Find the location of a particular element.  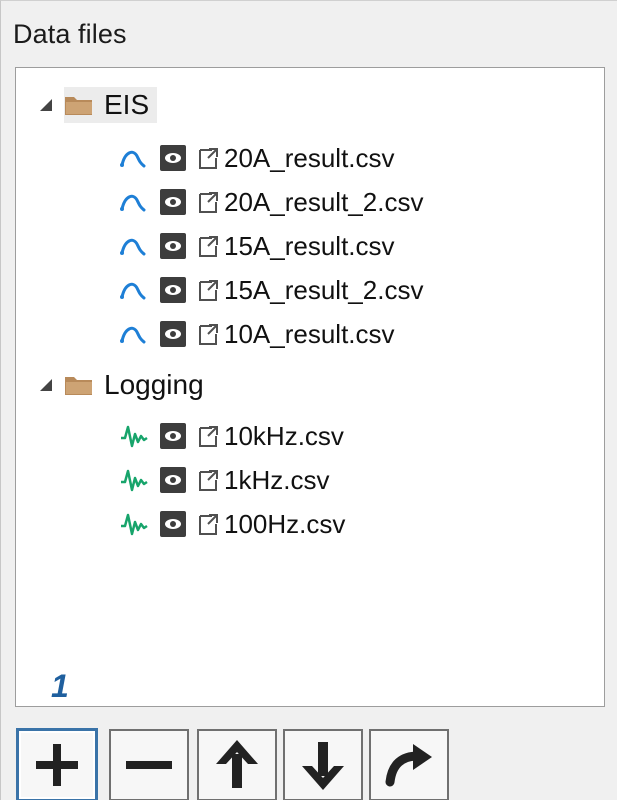

file-toolbar is located at coordinates (317, 756).